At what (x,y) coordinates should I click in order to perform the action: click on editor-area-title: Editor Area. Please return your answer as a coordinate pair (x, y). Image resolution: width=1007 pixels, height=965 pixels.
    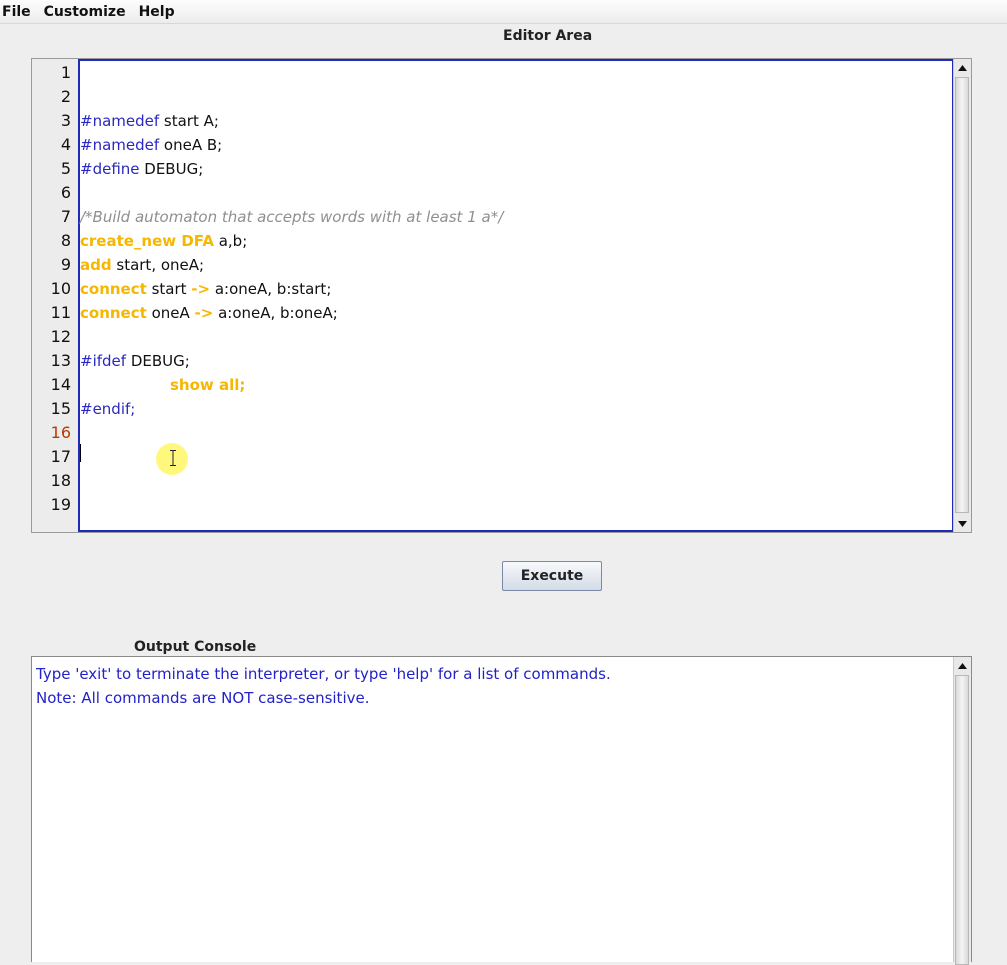
    Looking at the image, I should click on (548, 36).